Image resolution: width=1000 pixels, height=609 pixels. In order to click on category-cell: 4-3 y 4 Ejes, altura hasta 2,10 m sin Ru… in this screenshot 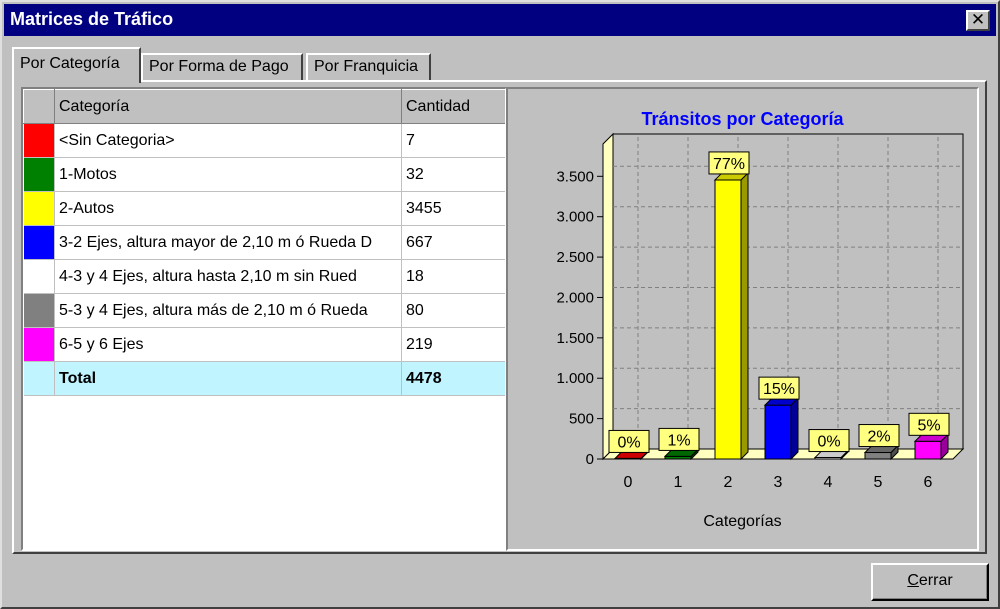, I will do `click(228, 276)`.